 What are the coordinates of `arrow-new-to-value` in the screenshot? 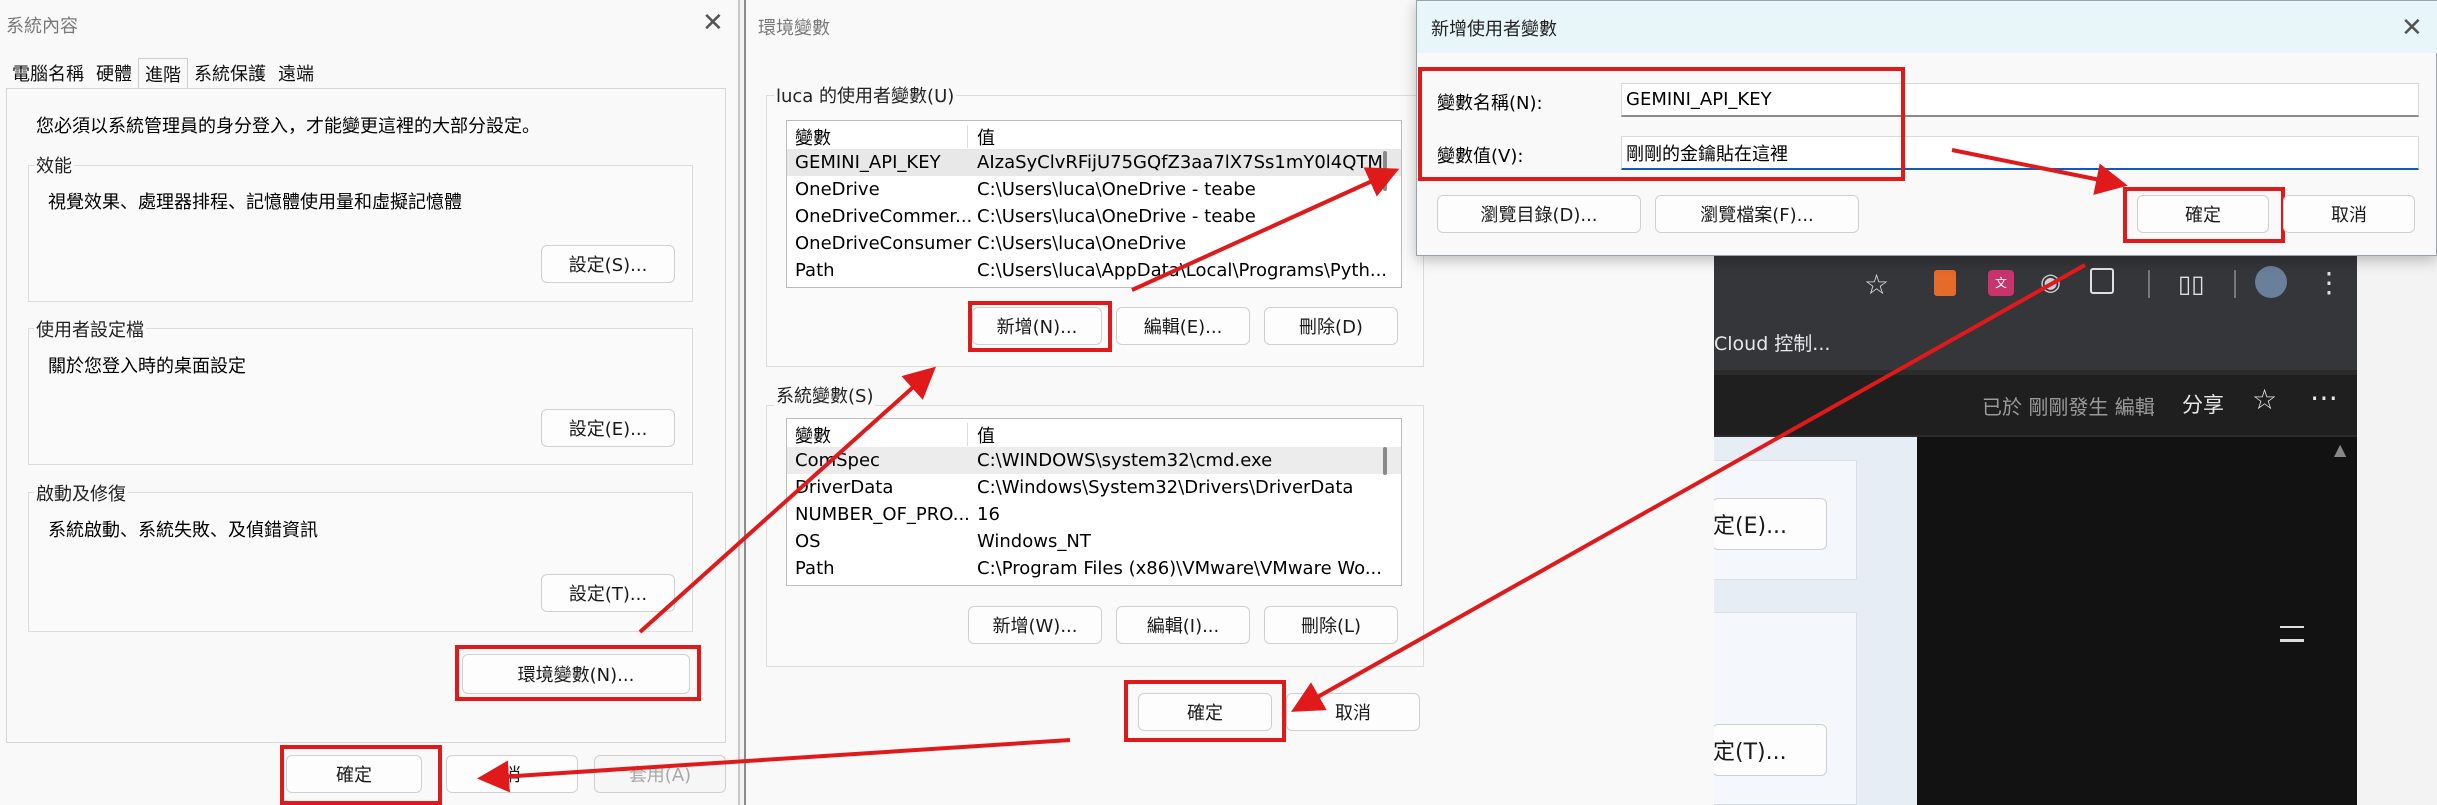 It's located at (1265, 229).